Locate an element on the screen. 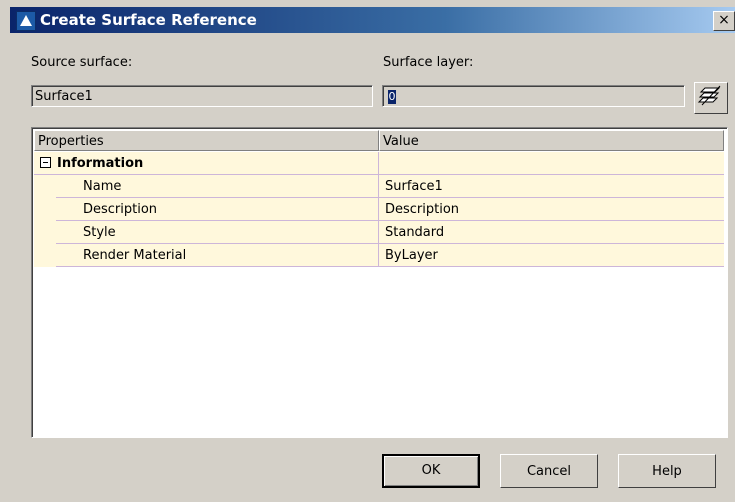  table-row: Style Standard is located at coordinates (379, 232).